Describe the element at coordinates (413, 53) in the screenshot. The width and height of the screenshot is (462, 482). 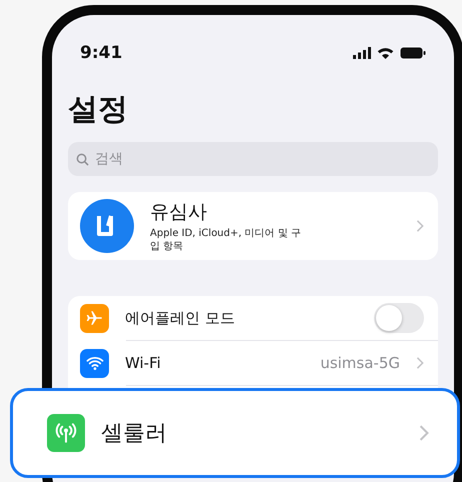
I see `battery-icon` at that location.